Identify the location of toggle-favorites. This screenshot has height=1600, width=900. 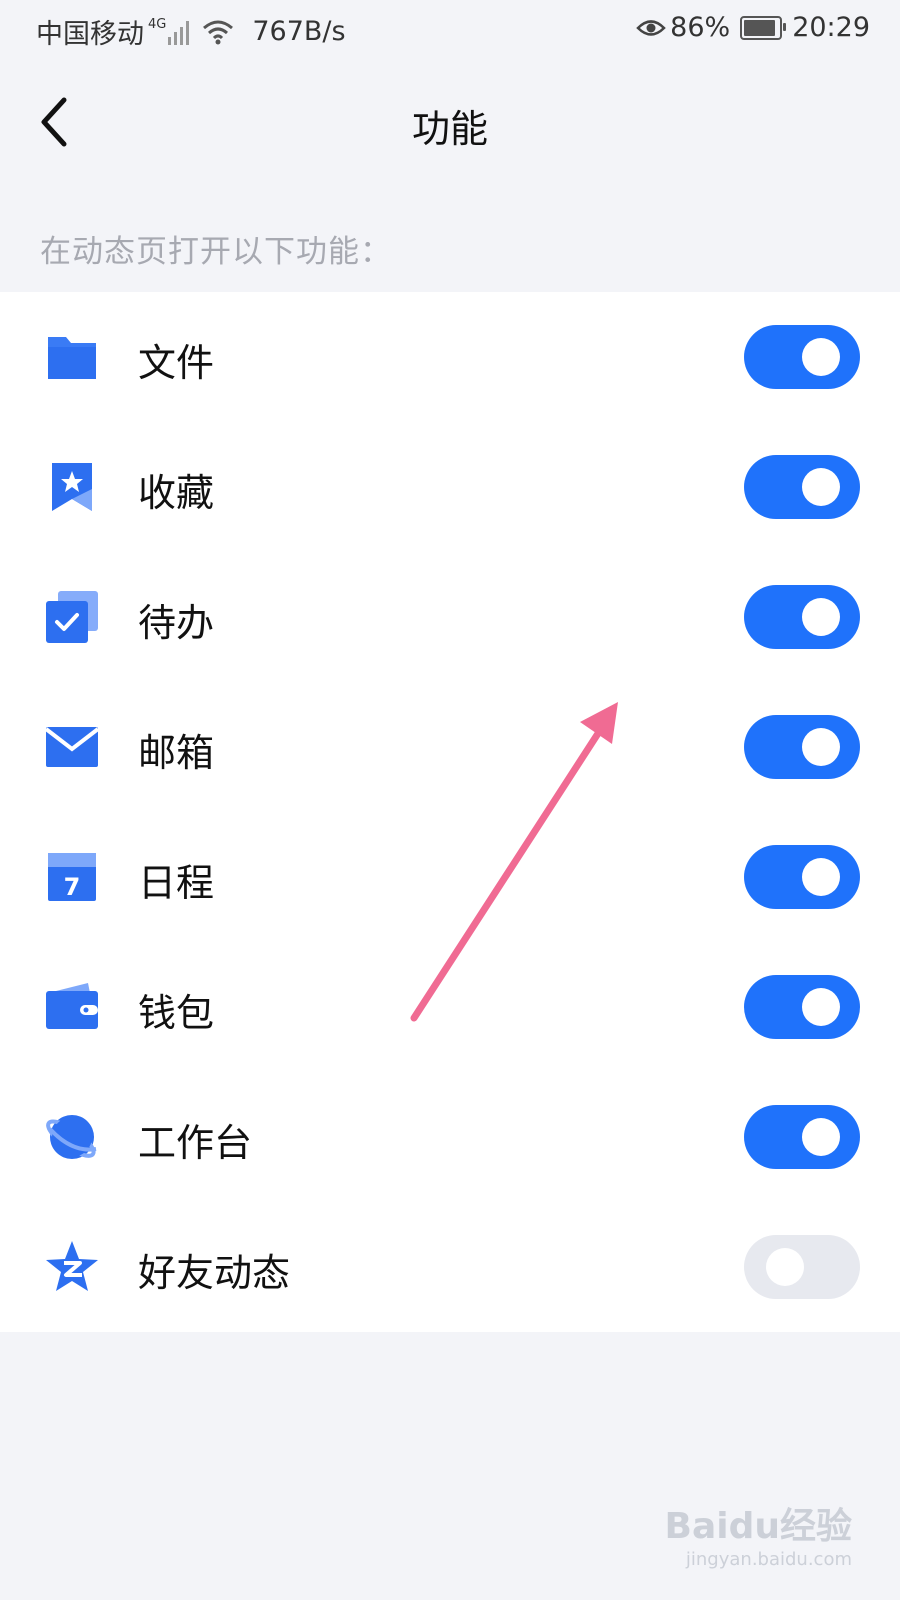
(802, 487).